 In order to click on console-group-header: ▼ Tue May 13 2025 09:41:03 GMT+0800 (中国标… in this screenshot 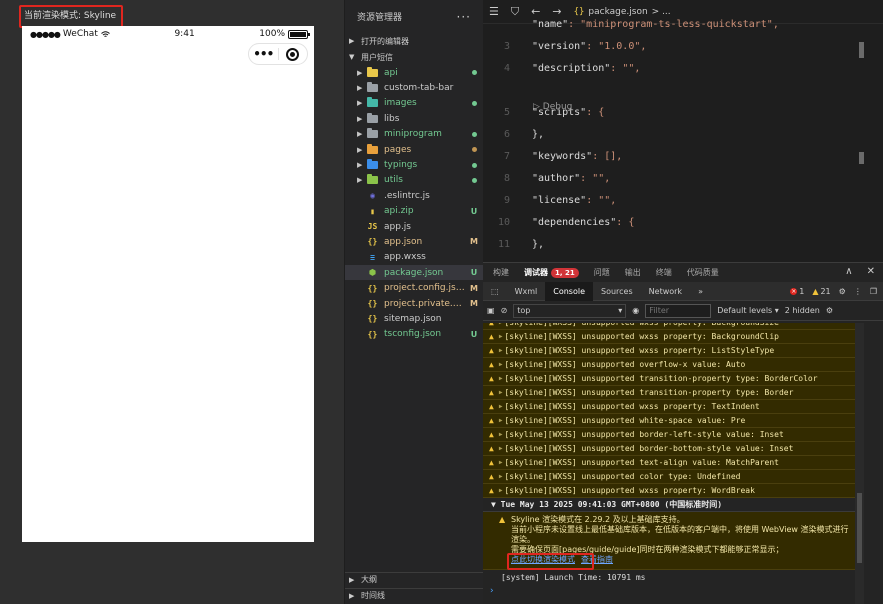, I will do `click(669, 505)`.